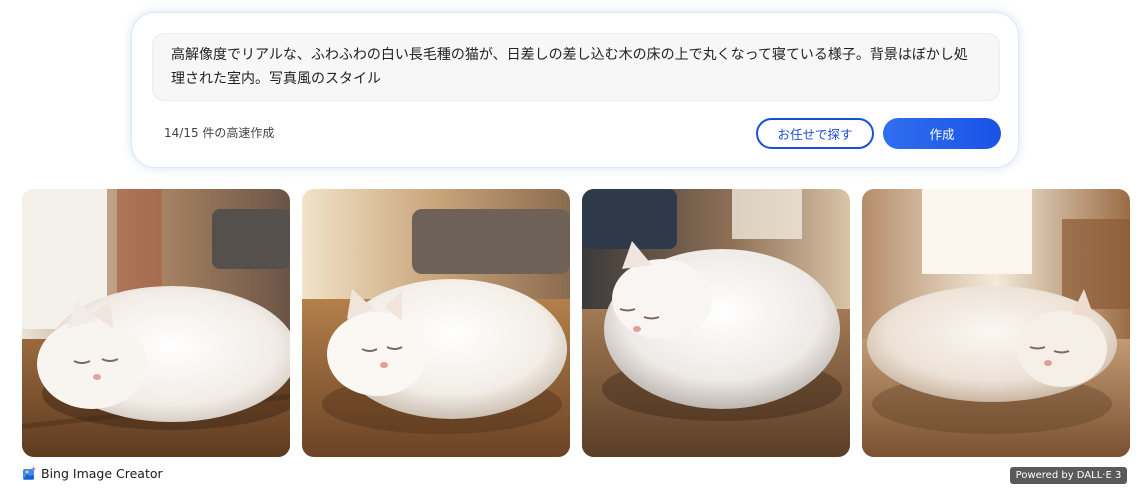 Image resolution: width=1145 pixels, height=497 pixels. I want to click on create-button: 作成, so click(942, 133).